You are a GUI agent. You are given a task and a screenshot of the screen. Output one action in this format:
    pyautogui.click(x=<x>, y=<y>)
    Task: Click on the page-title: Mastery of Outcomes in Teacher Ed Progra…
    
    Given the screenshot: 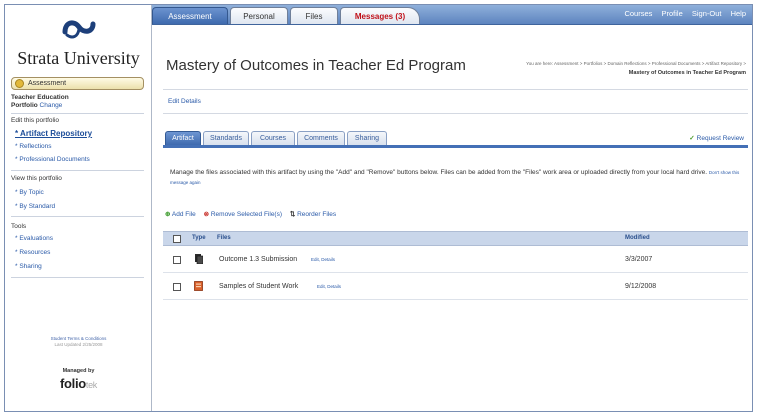 What is the action you would take?
    pyautogui.click(x=316, y=65)
    